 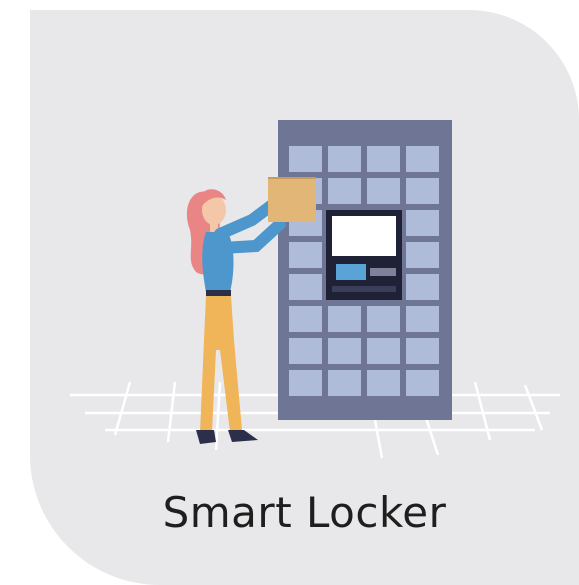 I want to click on caption-title: Smart Locker, so click(x=304, y=512).